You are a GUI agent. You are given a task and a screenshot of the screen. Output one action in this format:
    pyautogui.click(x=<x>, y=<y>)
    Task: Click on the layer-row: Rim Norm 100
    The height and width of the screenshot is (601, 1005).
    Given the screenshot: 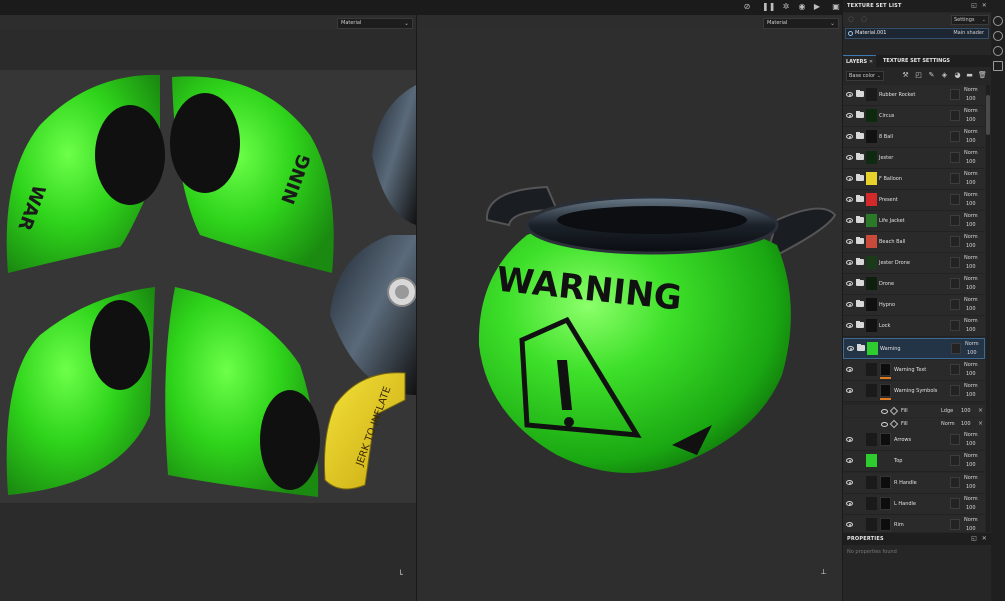 What is the action you would take?
    pyautogui.click(x=914, y=523)
    